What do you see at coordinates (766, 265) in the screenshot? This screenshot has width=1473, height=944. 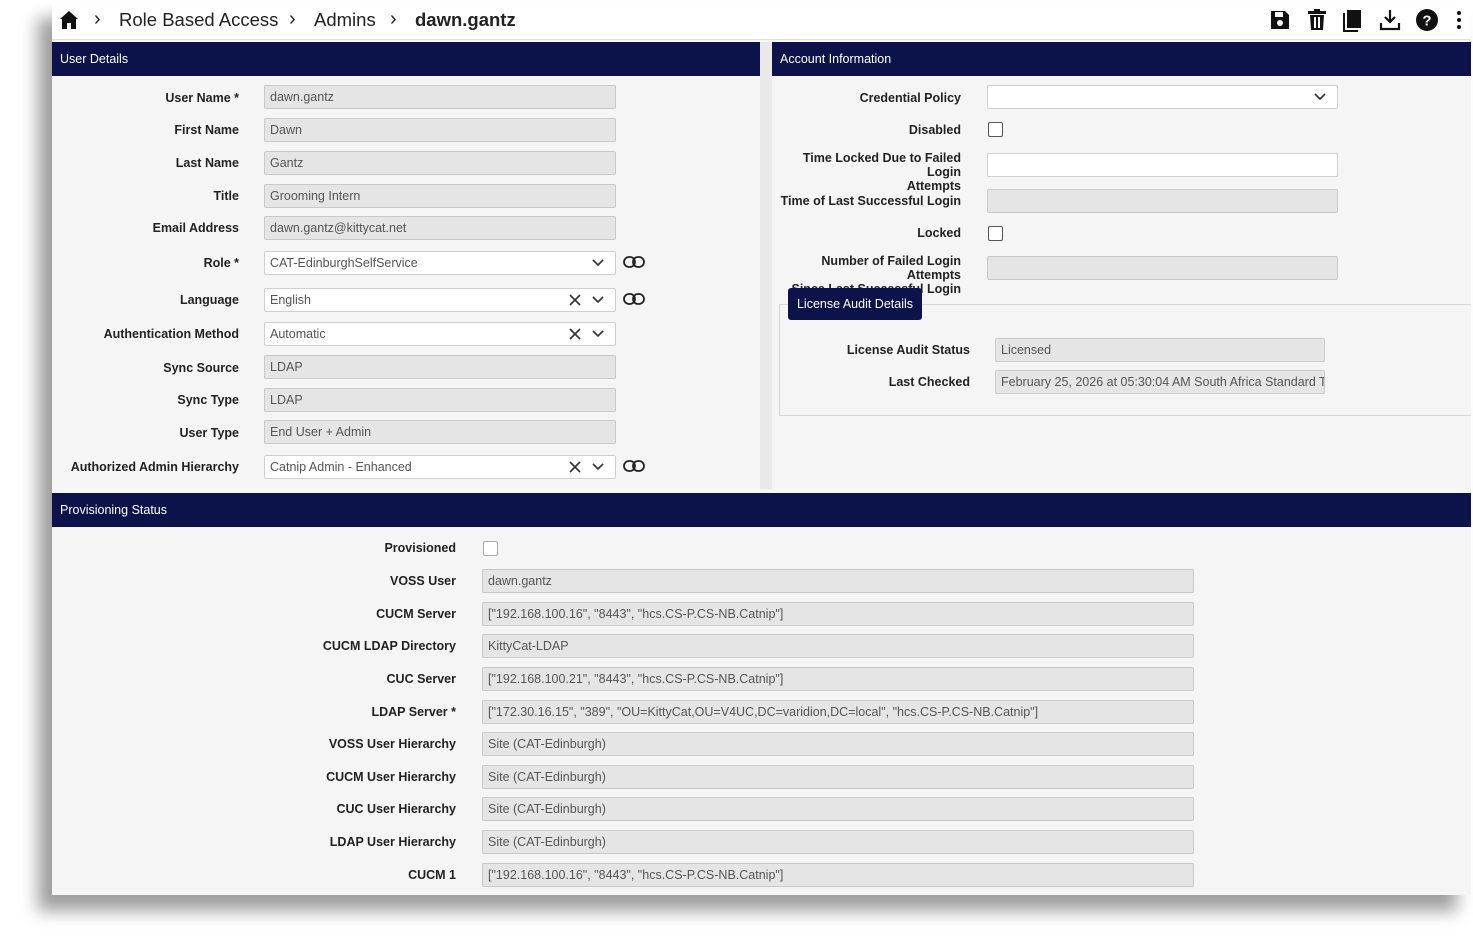 I see `panel-divider` at bounding box center [766, 265].